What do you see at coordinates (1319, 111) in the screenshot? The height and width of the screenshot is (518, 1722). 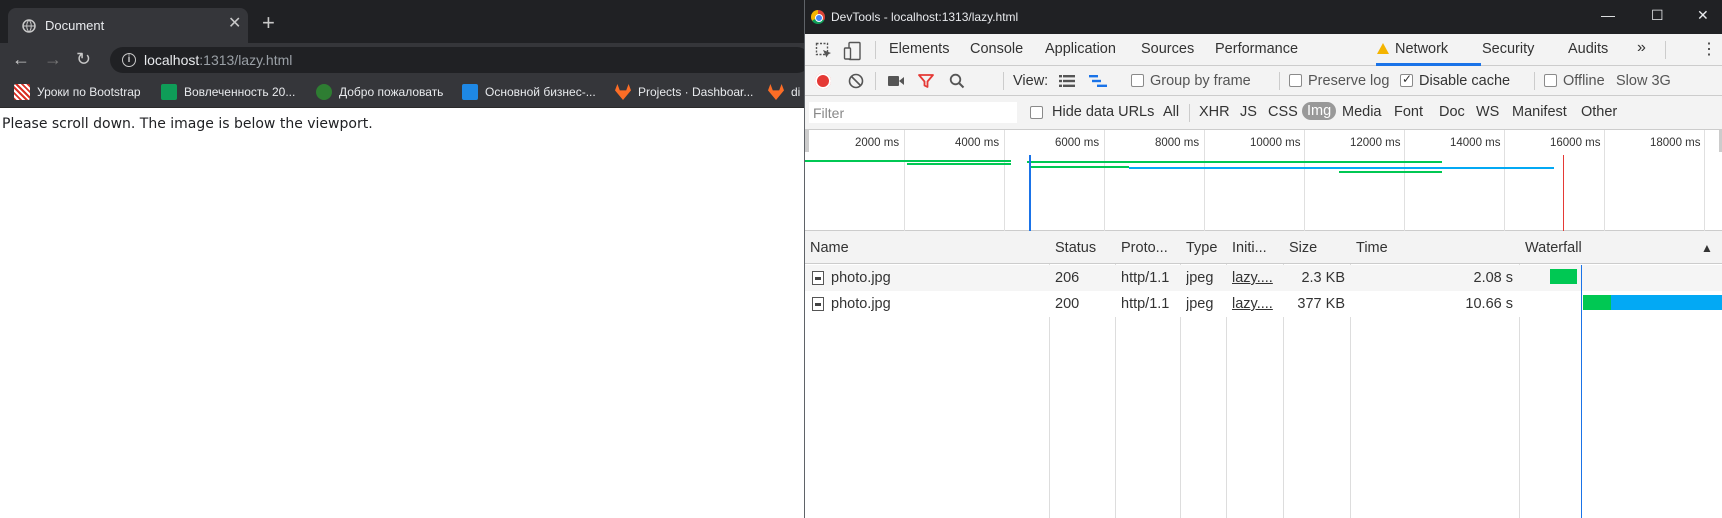 I see `filter-type-img: Img` at bounding box center [1319, 111].